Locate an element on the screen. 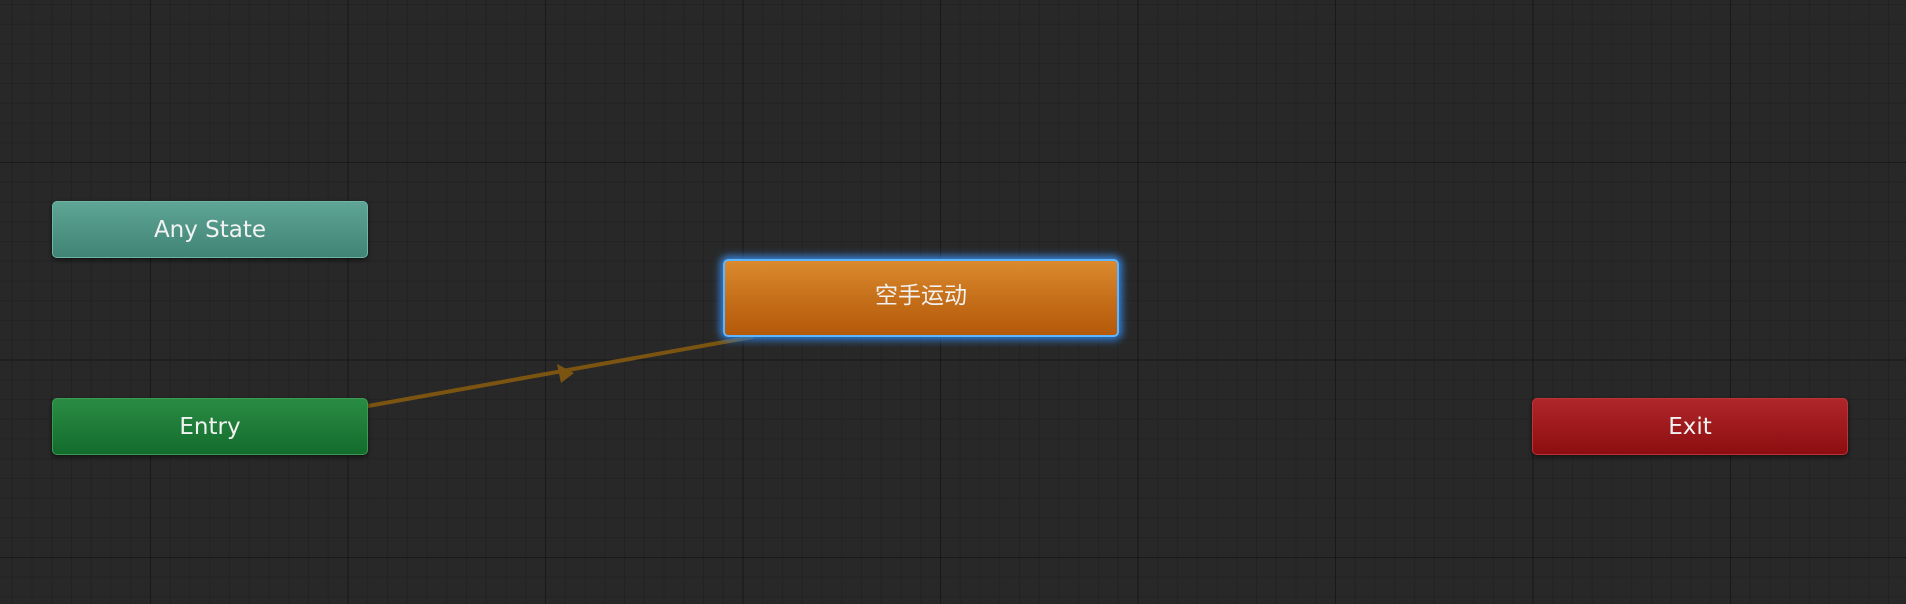 This screenshot has width=1906, height=604. any-state-label: Any State is located at coordinates (210, 229).